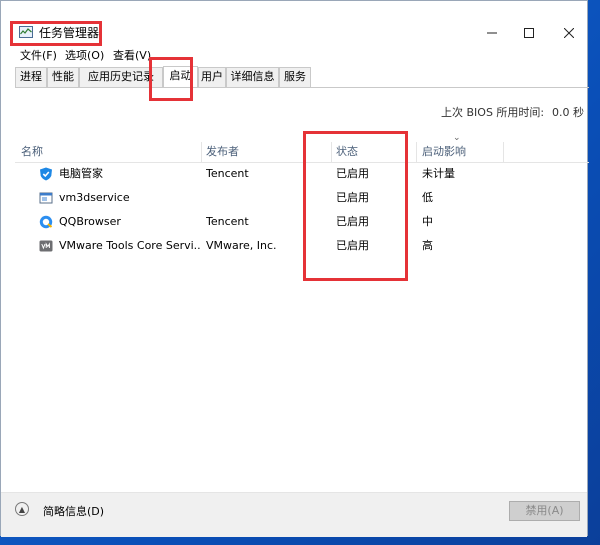 This screenshot has width=600, height=545. What do you see at coordinates (46, 222) in the screenshot?
I see `qqbrowser-icon` at bounding box center [46, 222].